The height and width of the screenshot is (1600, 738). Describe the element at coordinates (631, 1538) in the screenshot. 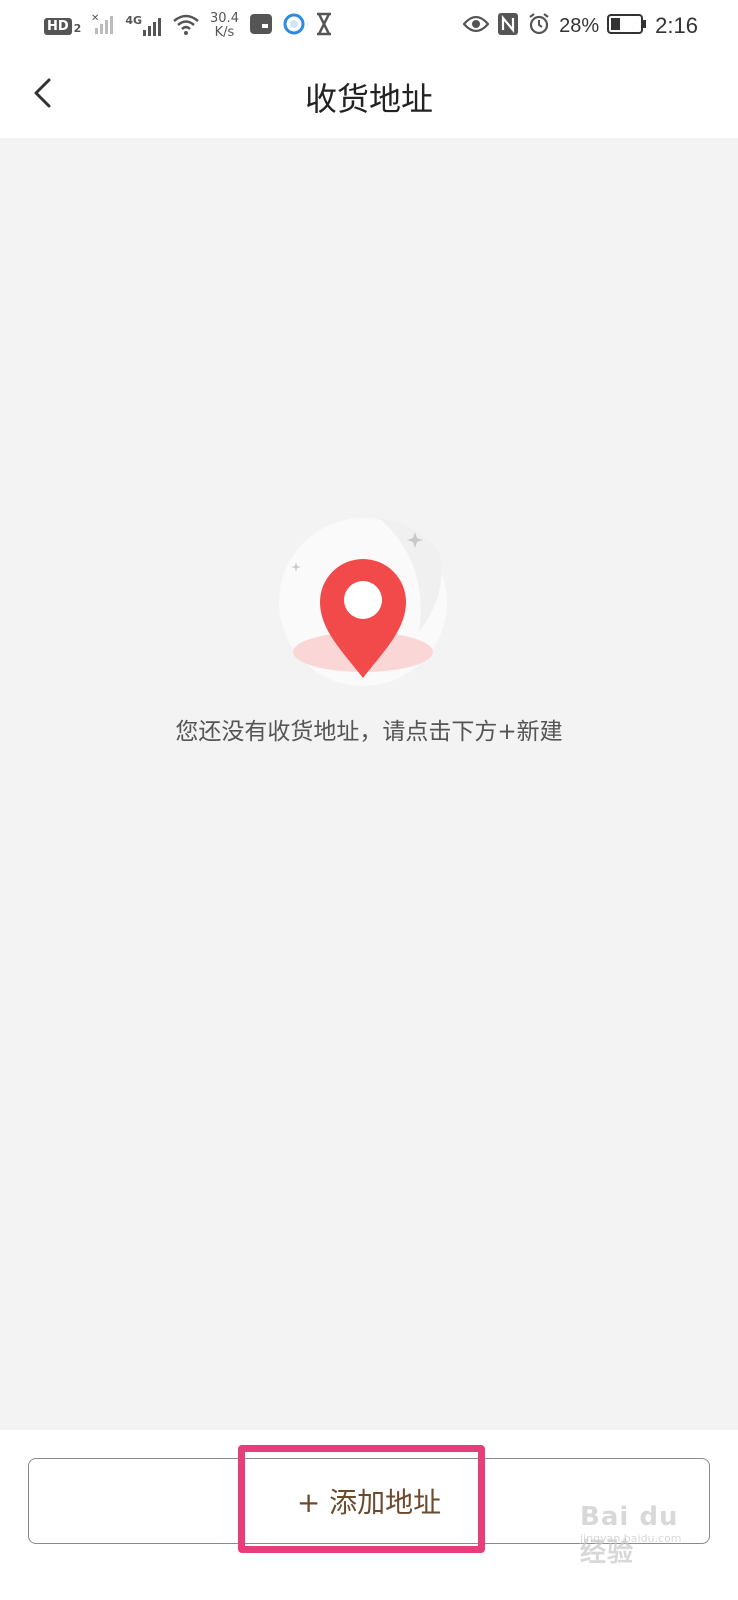

I see `watermark-sub: jingyan.baidu.com` at that location.